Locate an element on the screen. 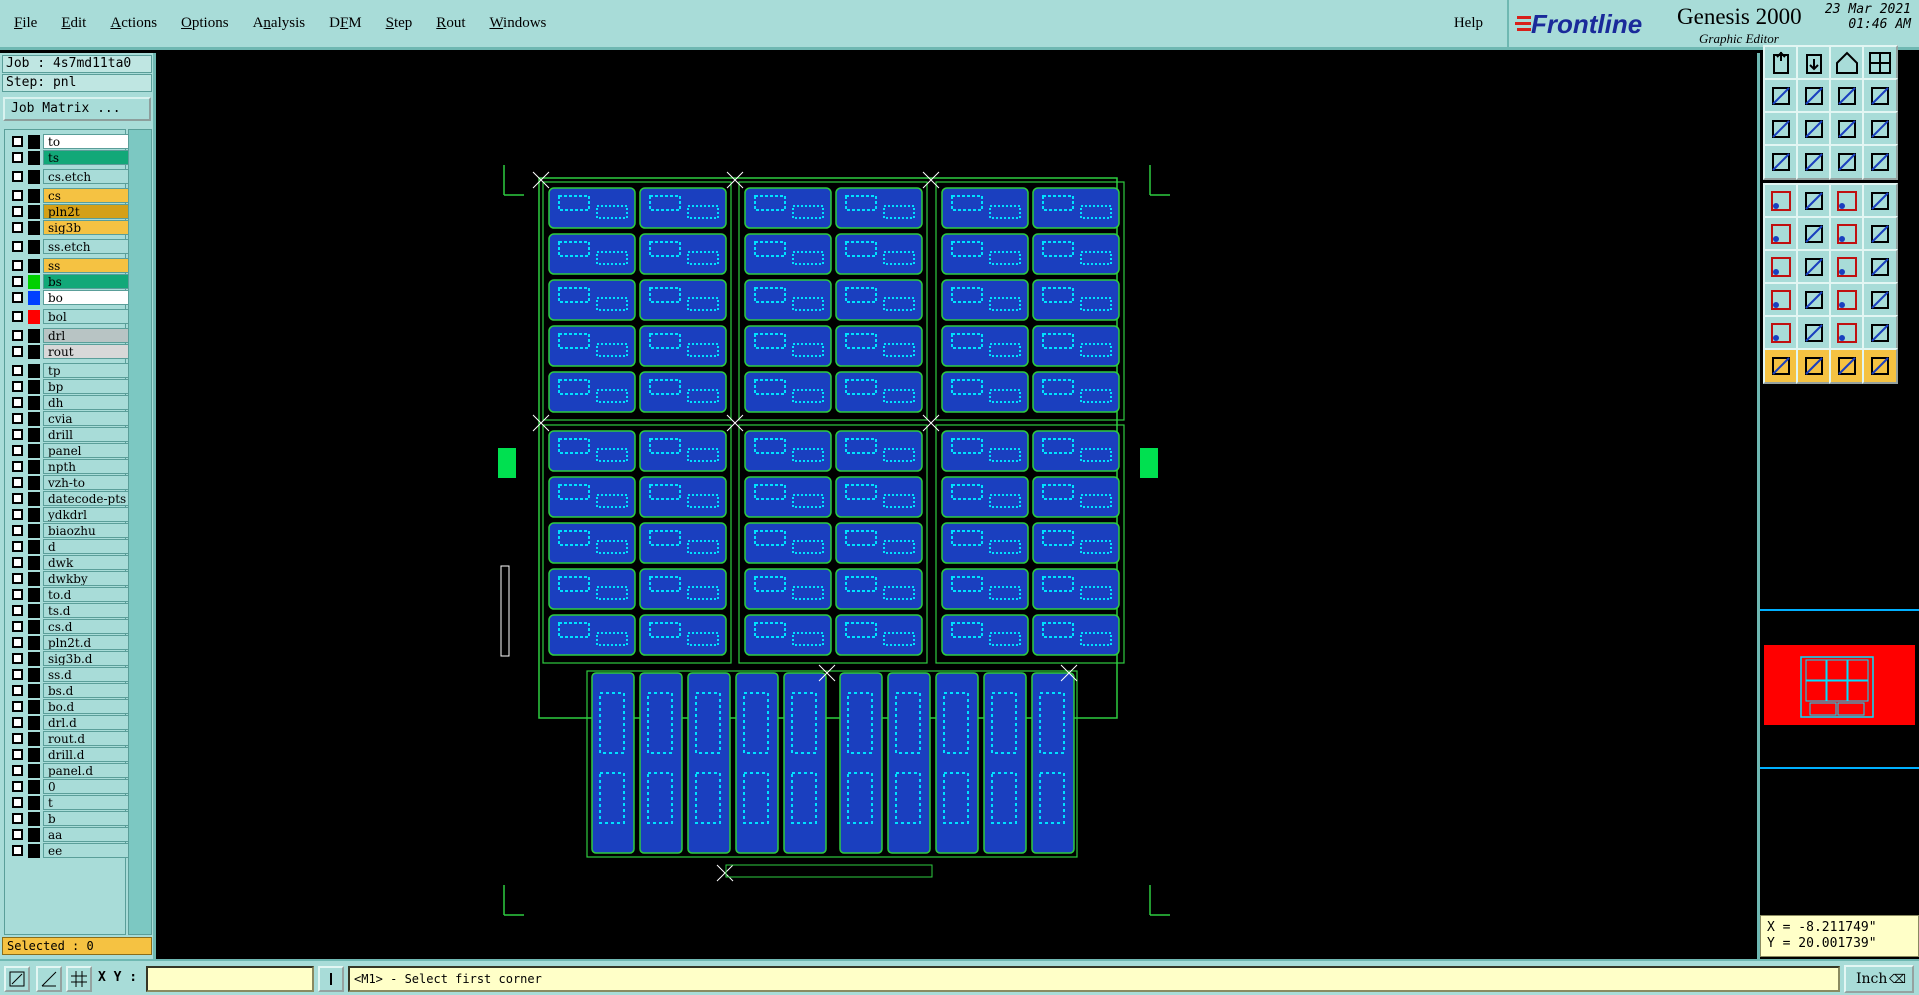  menu-analysis: Analysis is located at coordinates (279, 23).